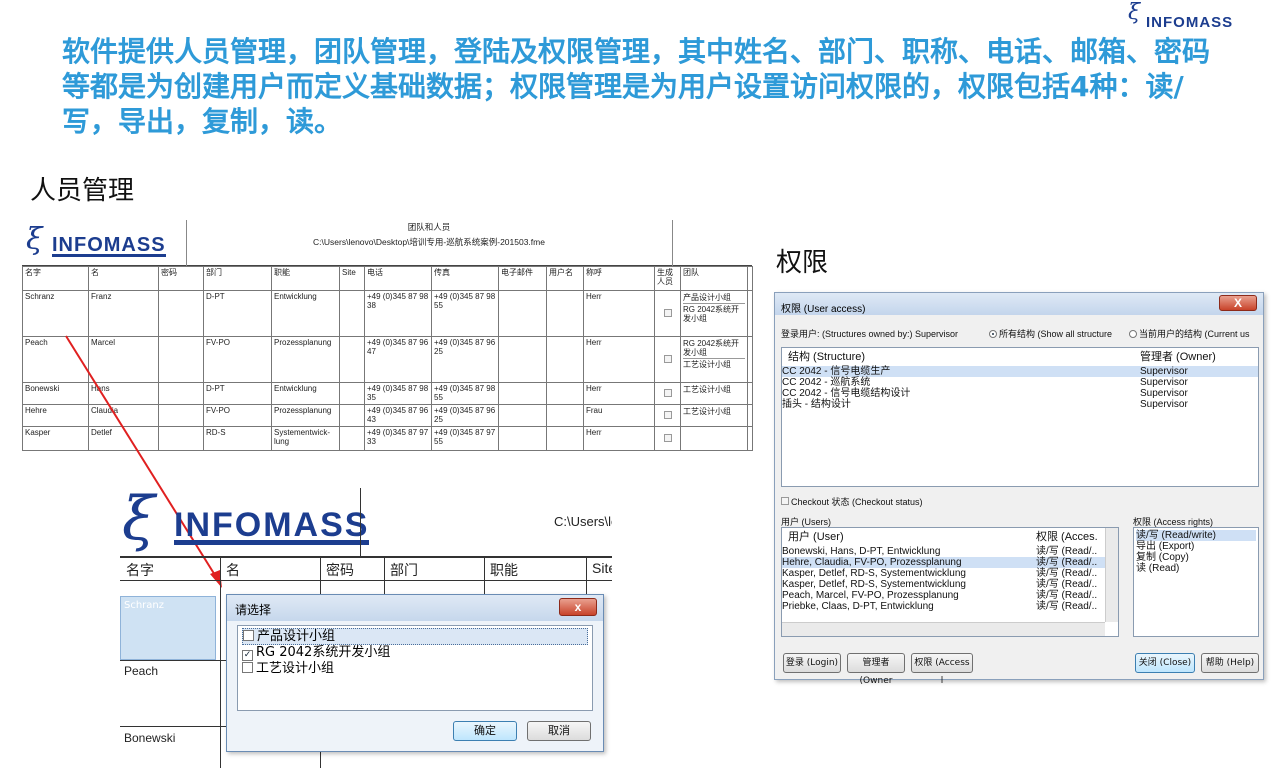  What do you see at coordinates (305, 393) in the screenshot?
I see `cell-function: Entwicklung` at bounding box center [305, 393].